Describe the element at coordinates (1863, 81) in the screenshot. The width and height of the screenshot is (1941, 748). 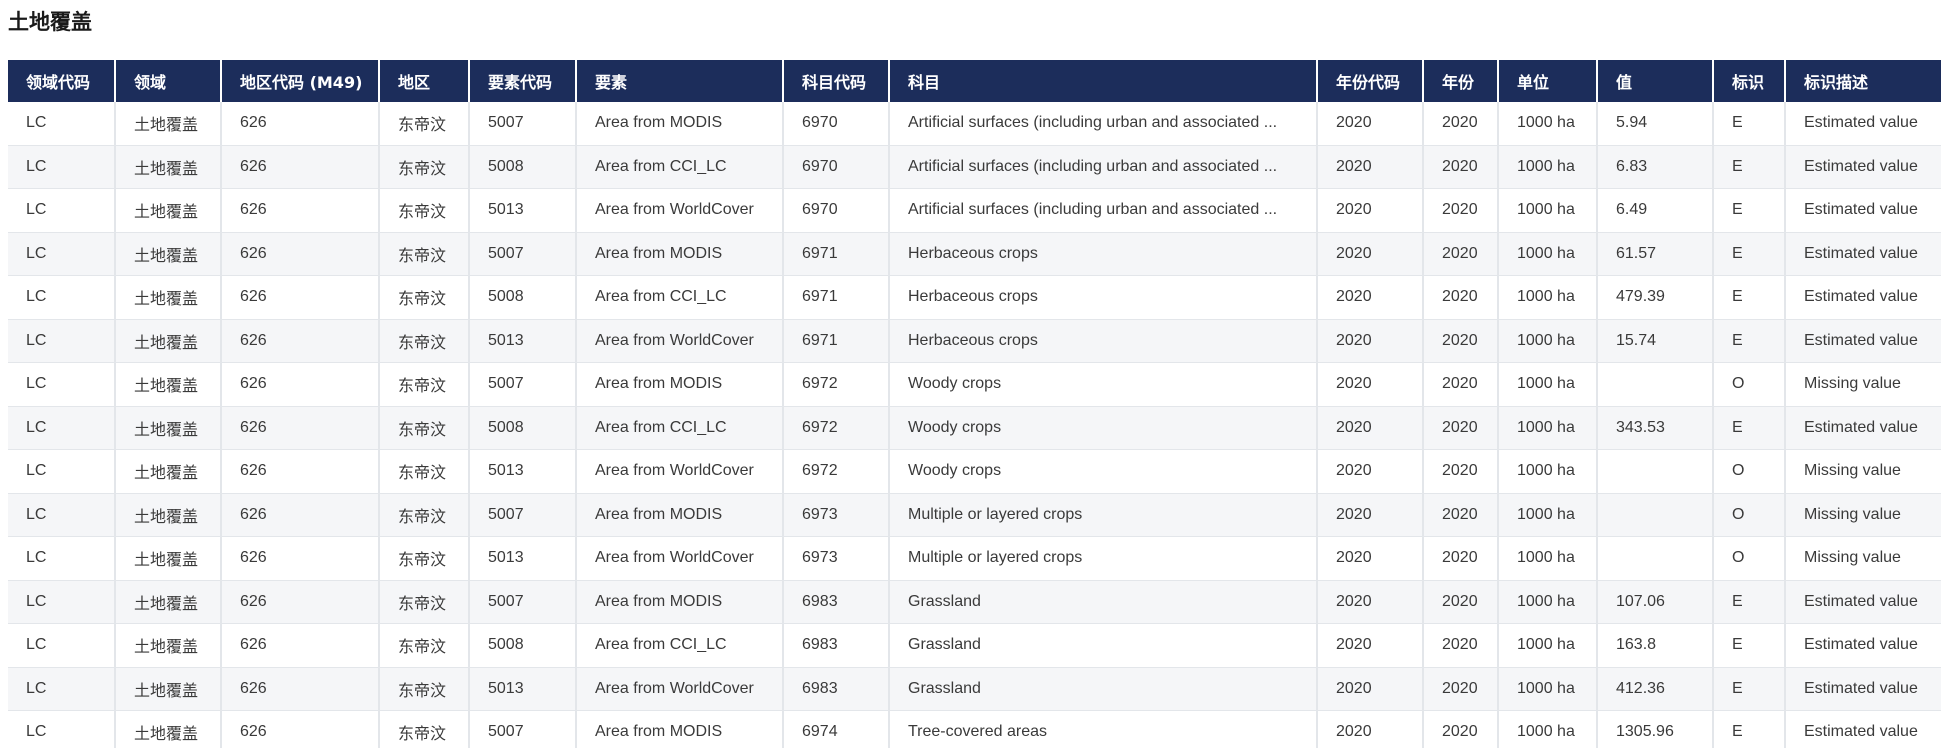
I see `column-header-flag-description: 标识描述` at that location.